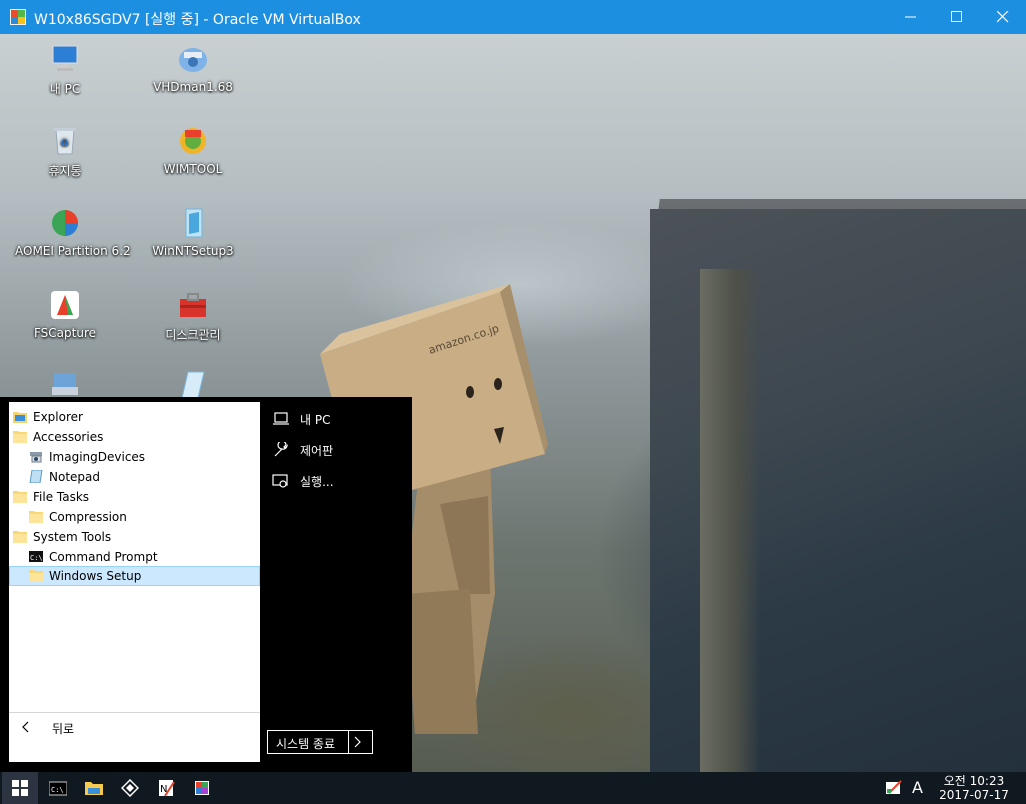  I want to click on desktop-icon-winntsetup: WinNTSetup3, so click(193, 232).